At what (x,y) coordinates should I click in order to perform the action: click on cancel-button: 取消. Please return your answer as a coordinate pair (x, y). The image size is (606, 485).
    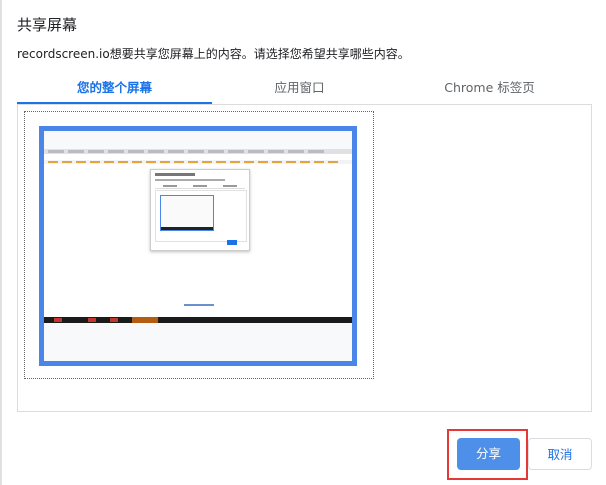
    Looking at the image, I should click on (560, 454).